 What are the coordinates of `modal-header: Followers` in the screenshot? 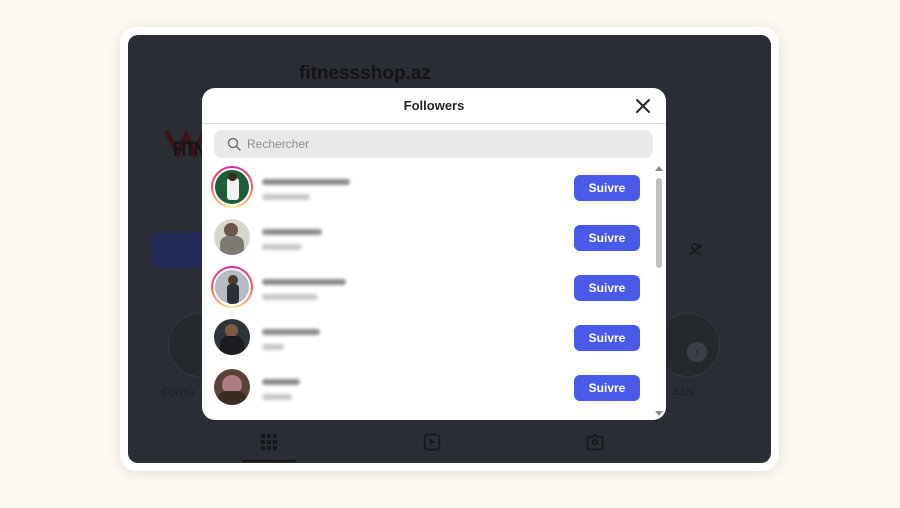 It's located at (434, 106).